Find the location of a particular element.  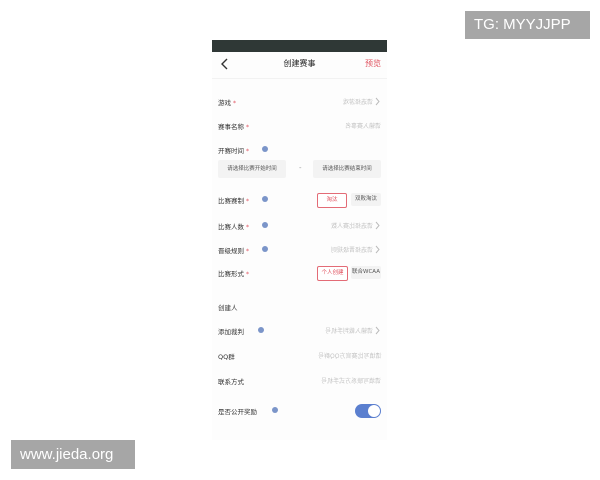

name-input: 请输入赛事名 is located at coordinates (363, 125).